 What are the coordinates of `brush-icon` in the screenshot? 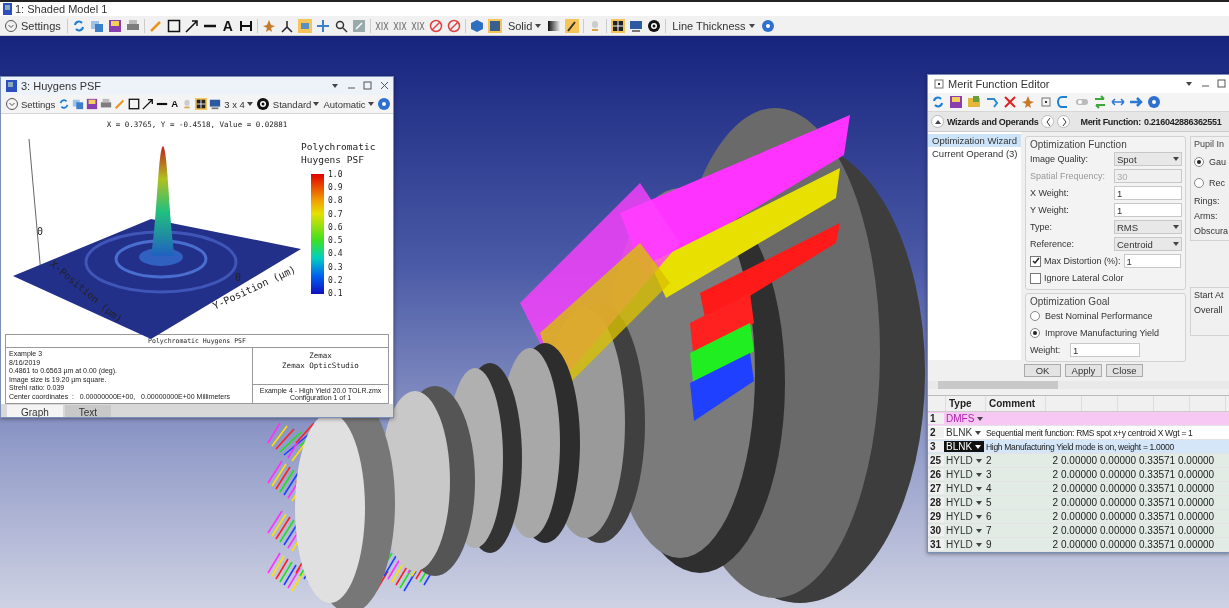 It's located at (572, 25).